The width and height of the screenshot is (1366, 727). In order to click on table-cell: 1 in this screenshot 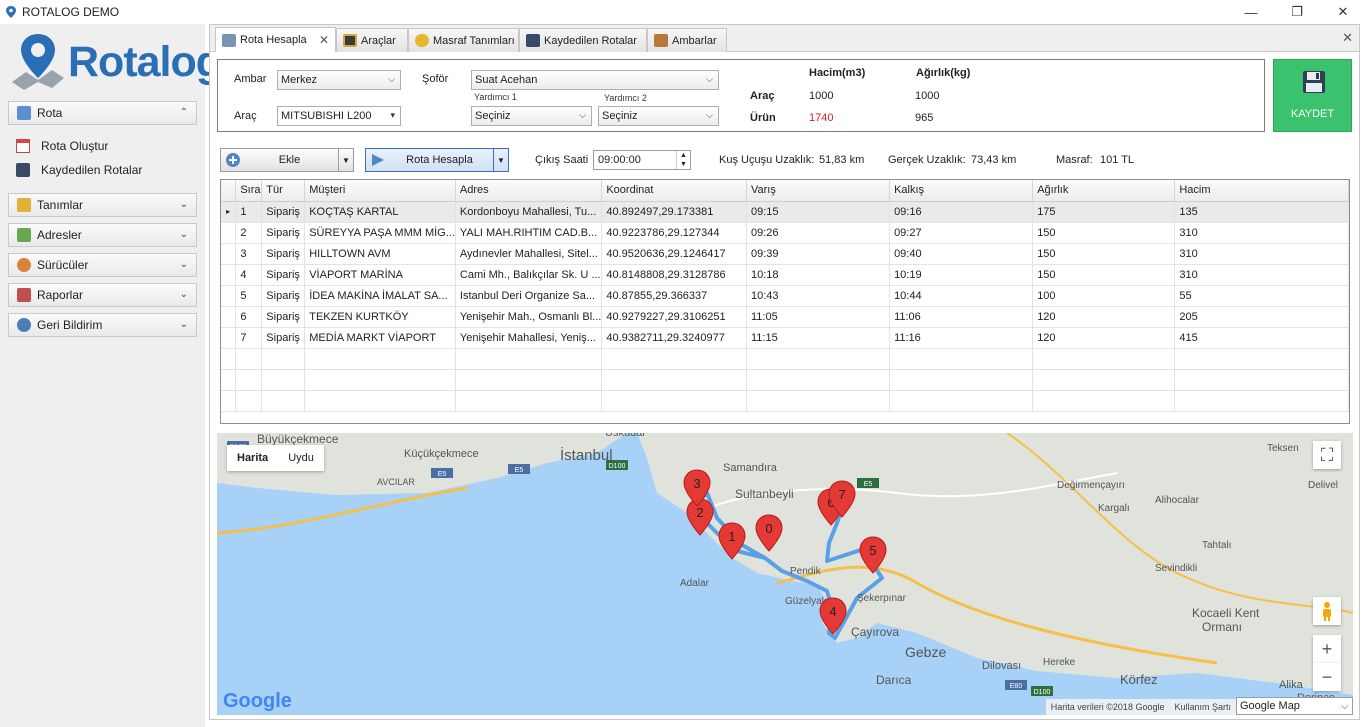, I will do `click(249, 212)`.